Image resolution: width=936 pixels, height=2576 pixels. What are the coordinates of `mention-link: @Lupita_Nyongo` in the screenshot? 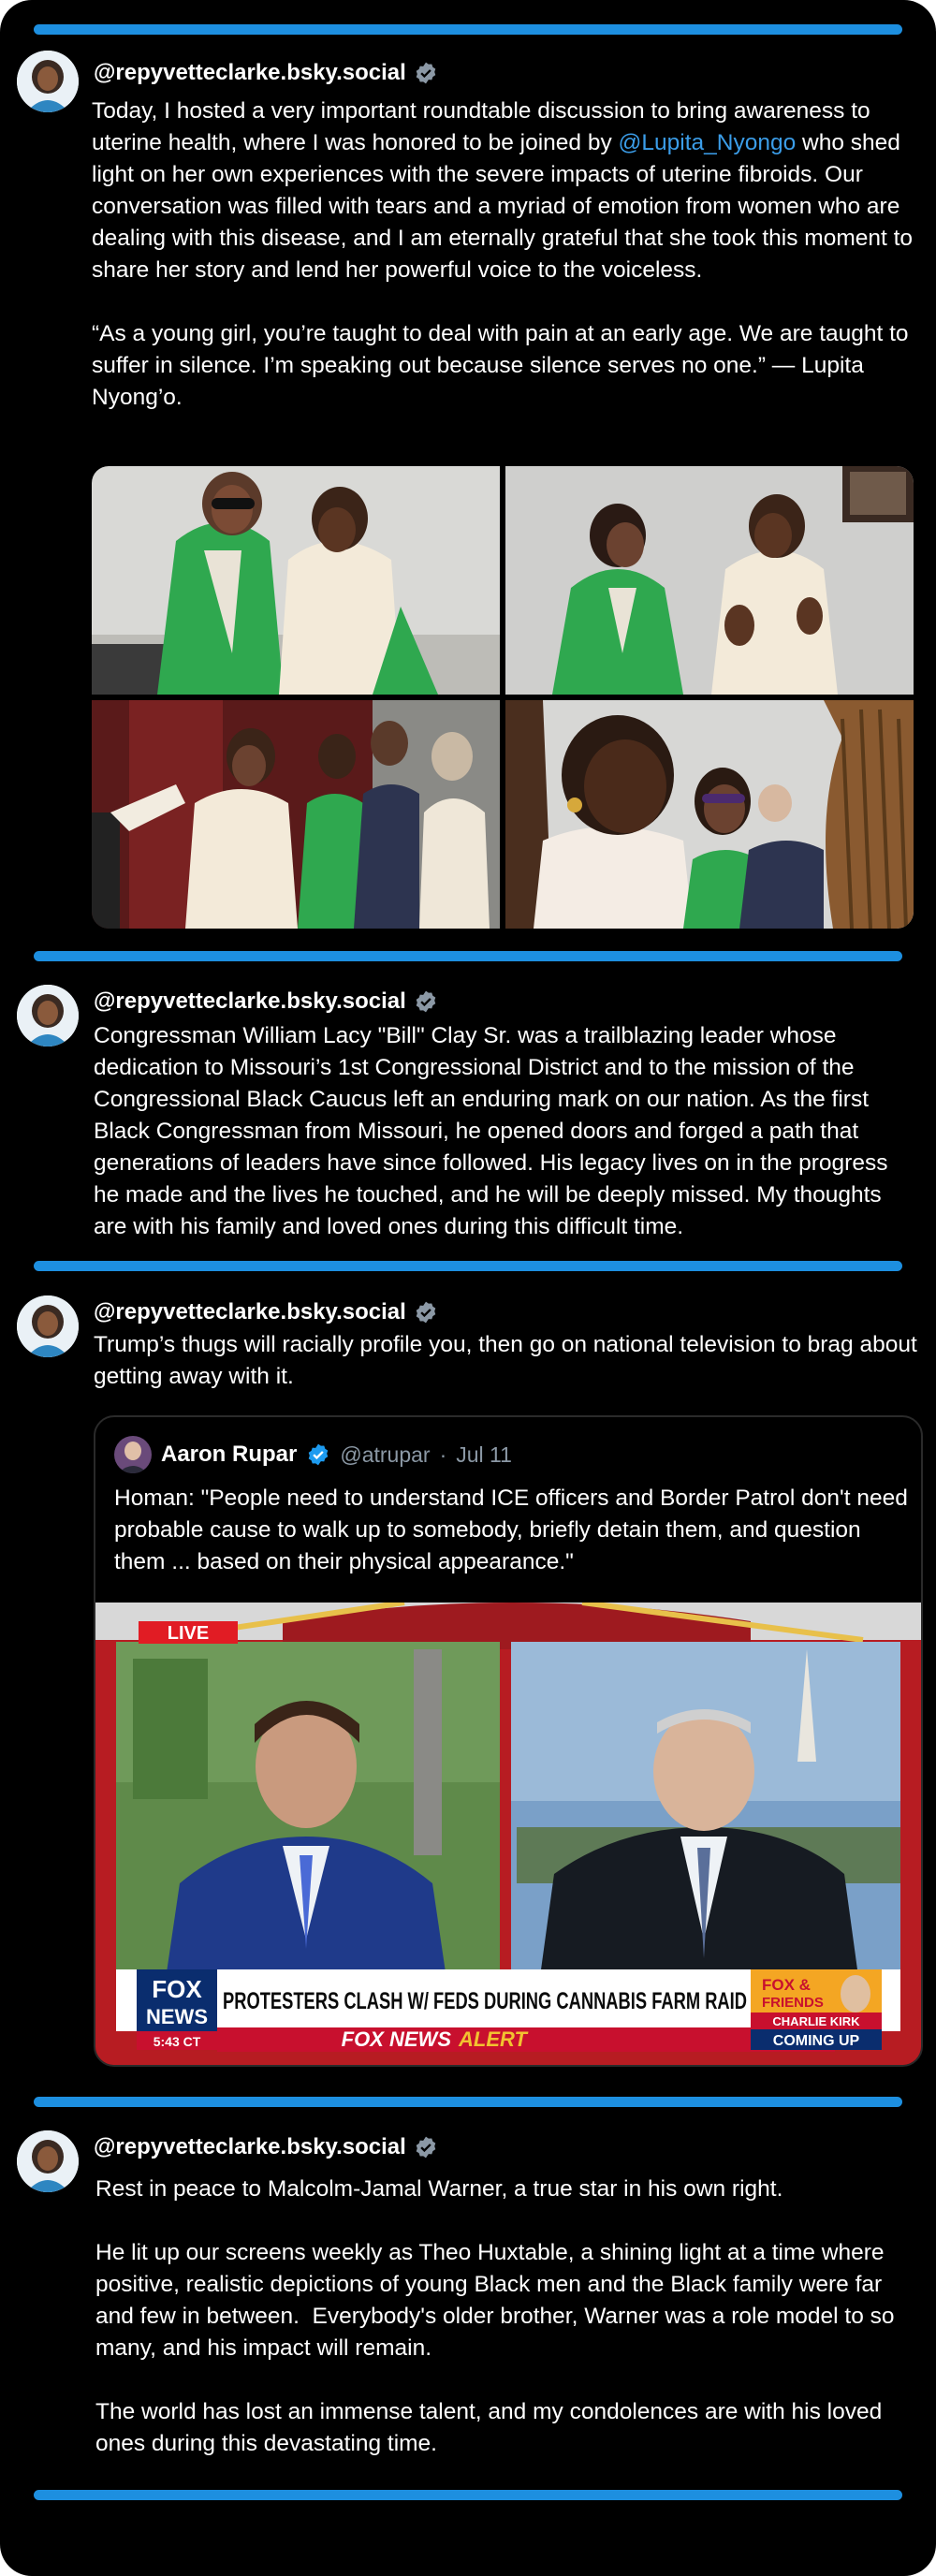 It's located at (708, 142).